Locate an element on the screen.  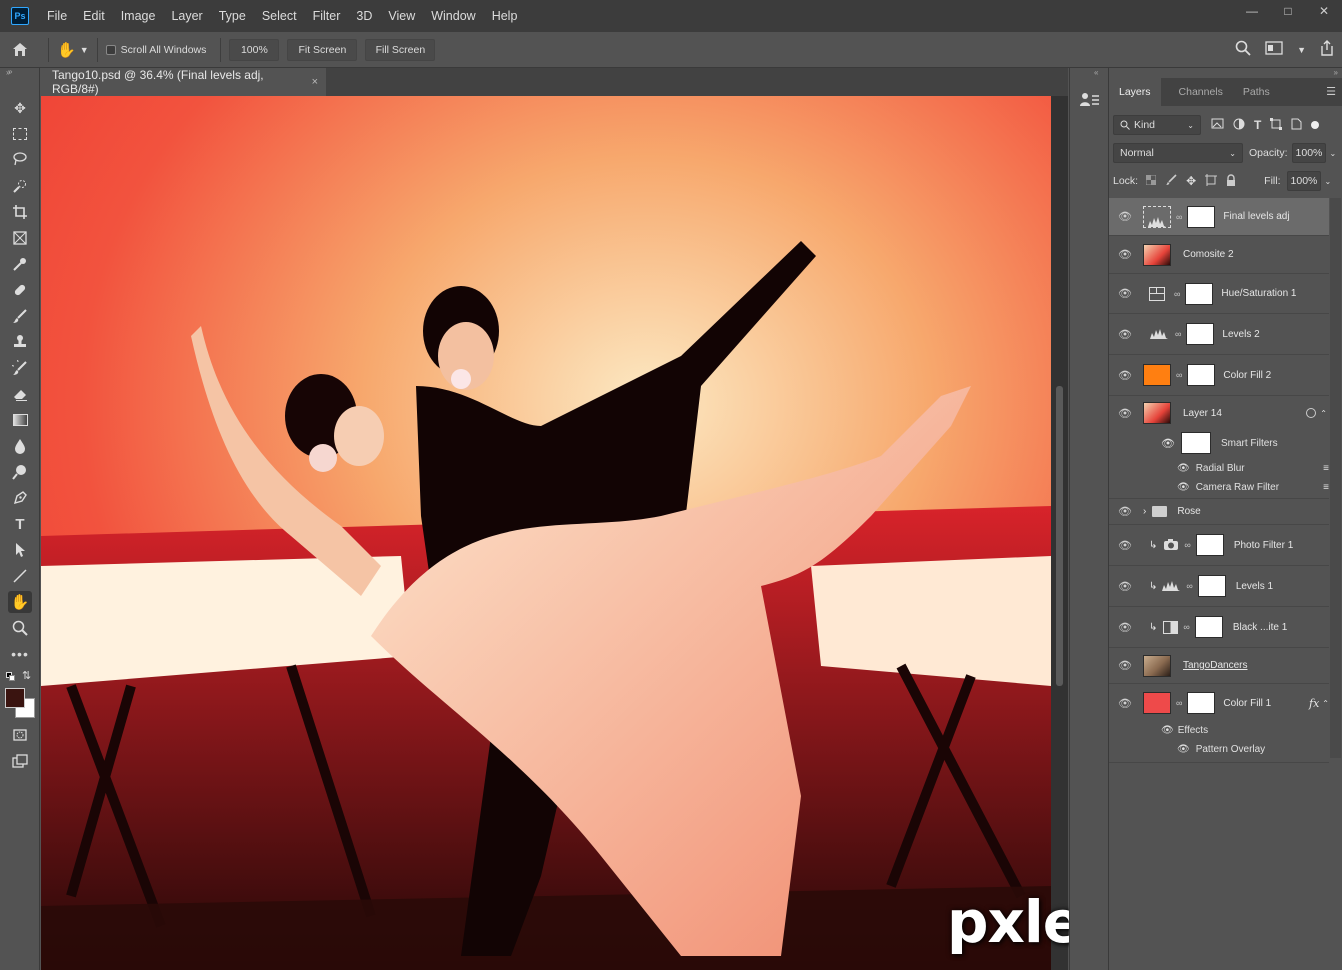
fx-icon: fx is located at coordinates (1314, 703).